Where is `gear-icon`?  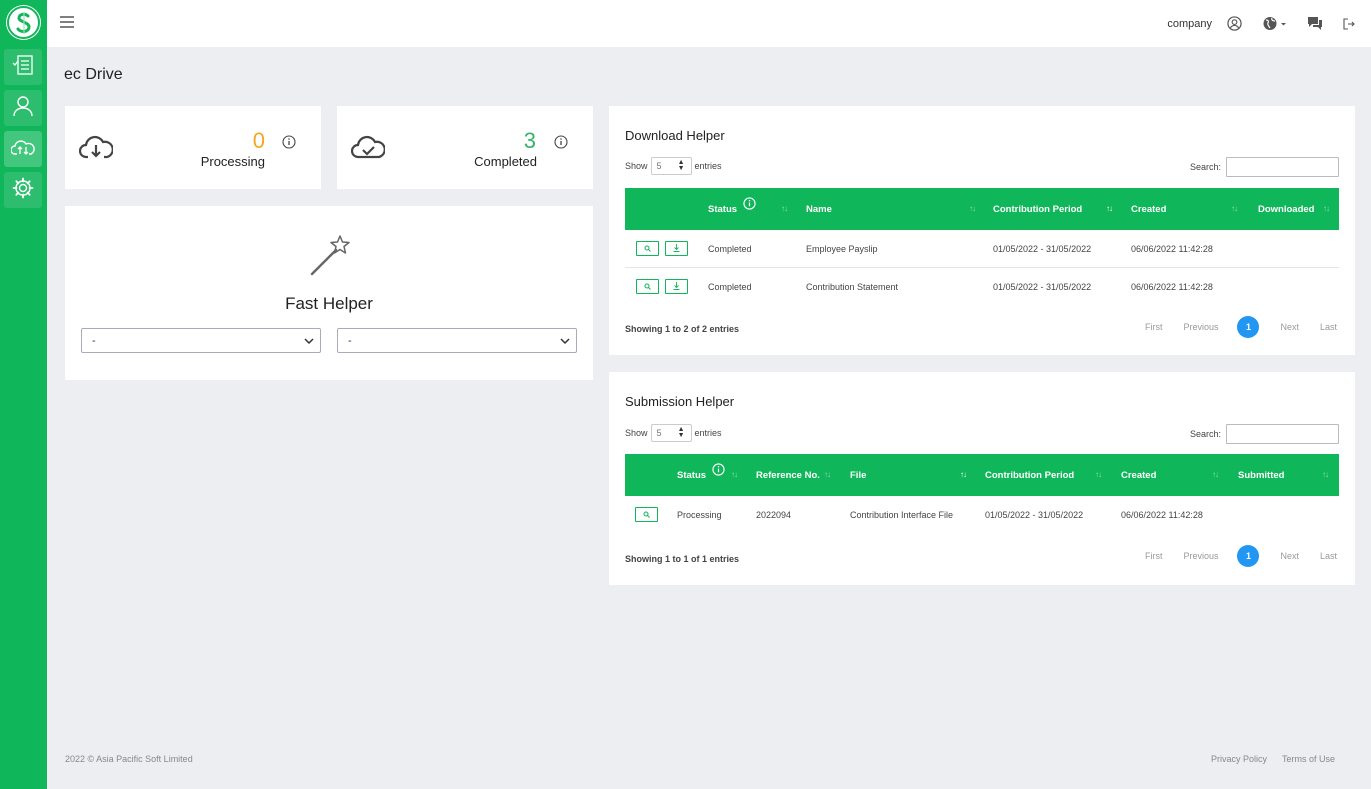 gear-icon is located at coordinates (23, 190).